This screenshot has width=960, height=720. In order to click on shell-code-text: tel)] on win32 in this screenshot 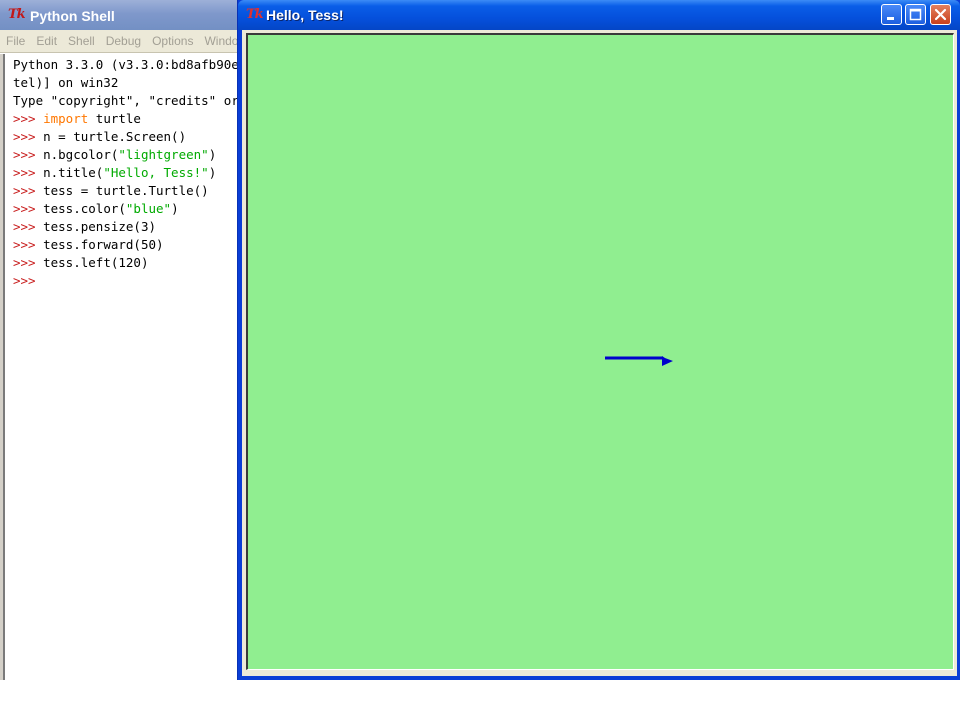, I will do `click(66, 82)`.